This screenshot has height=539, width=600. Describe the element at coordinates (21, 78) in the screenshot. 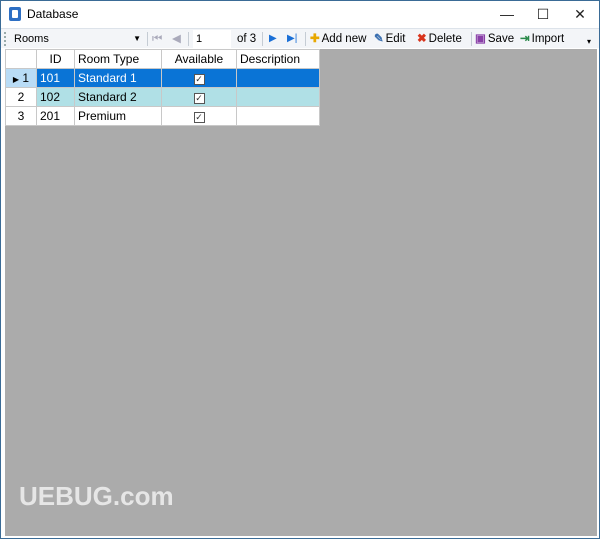

I see `row-header: ▶ 1` at that location.